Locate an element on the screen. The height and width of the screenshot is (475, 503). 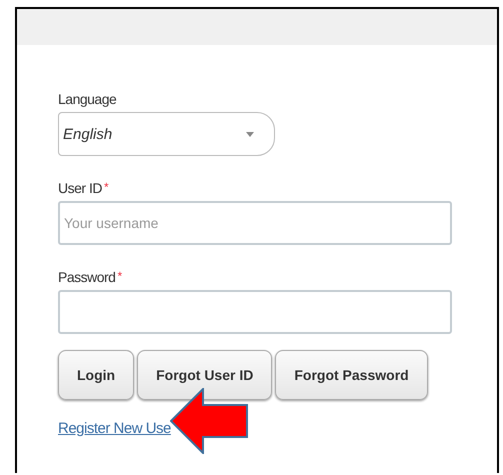
form-button: Forgot Password is located at coordinates (351, 375).